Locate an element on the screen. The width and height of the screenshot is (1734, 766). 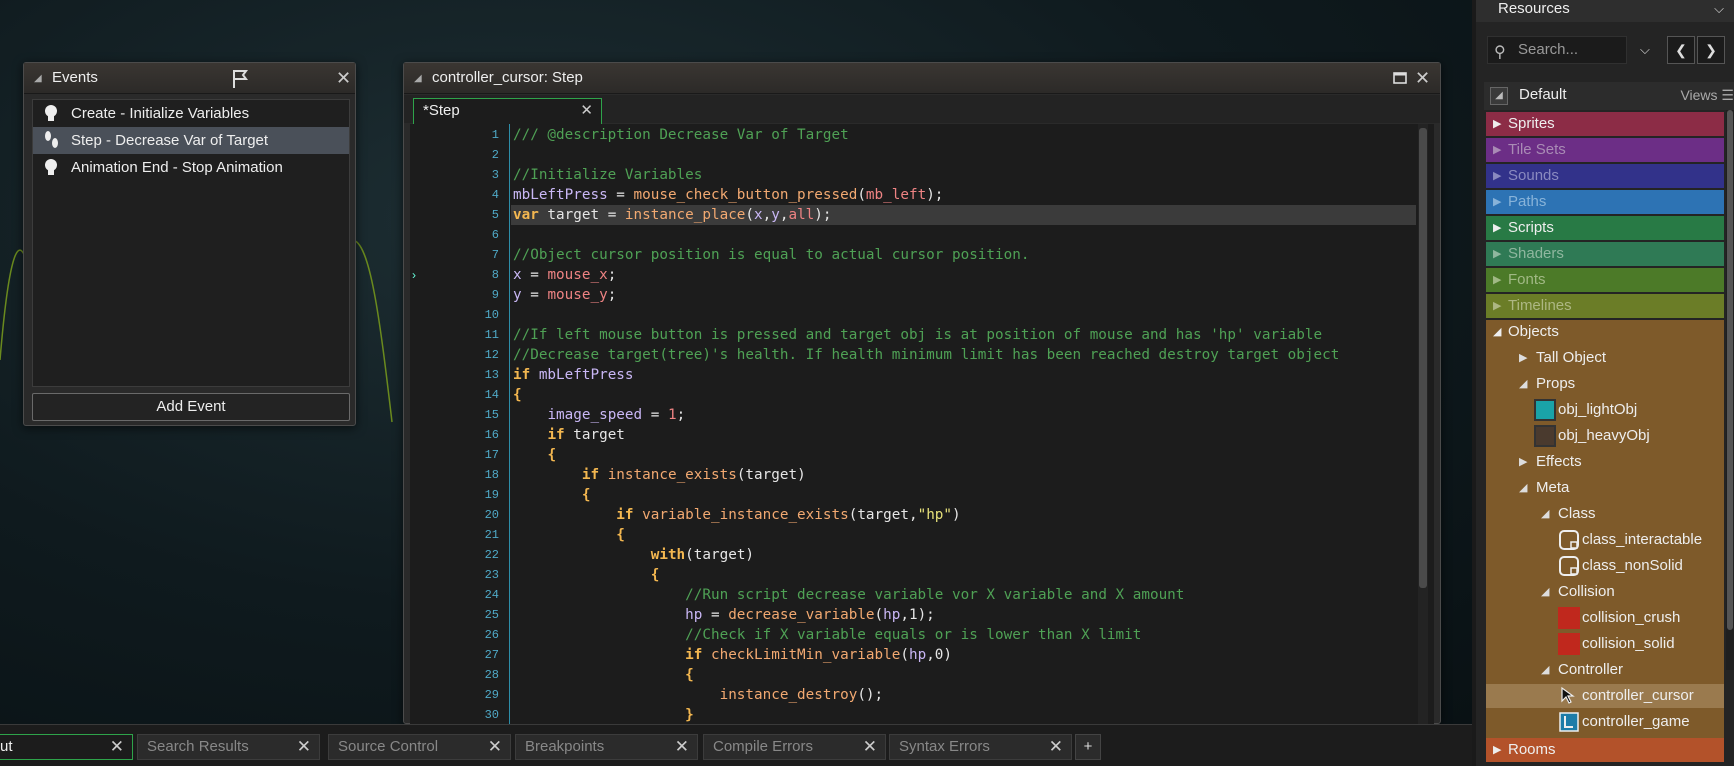
code-line: instance_destroy(); is located at coordinates (698, 695).